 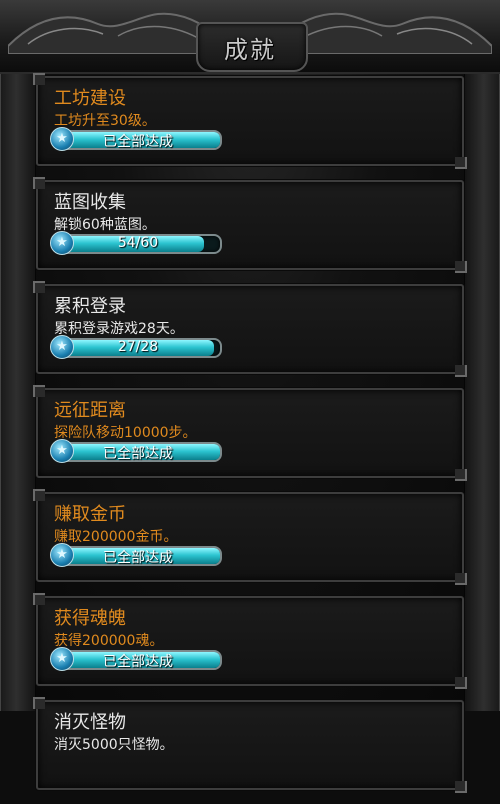 What do you see at coordinates (125, 433) in the screenshot?
I see `achievement-description: 探险队移动10000步。` at bounding box center [125, 433].